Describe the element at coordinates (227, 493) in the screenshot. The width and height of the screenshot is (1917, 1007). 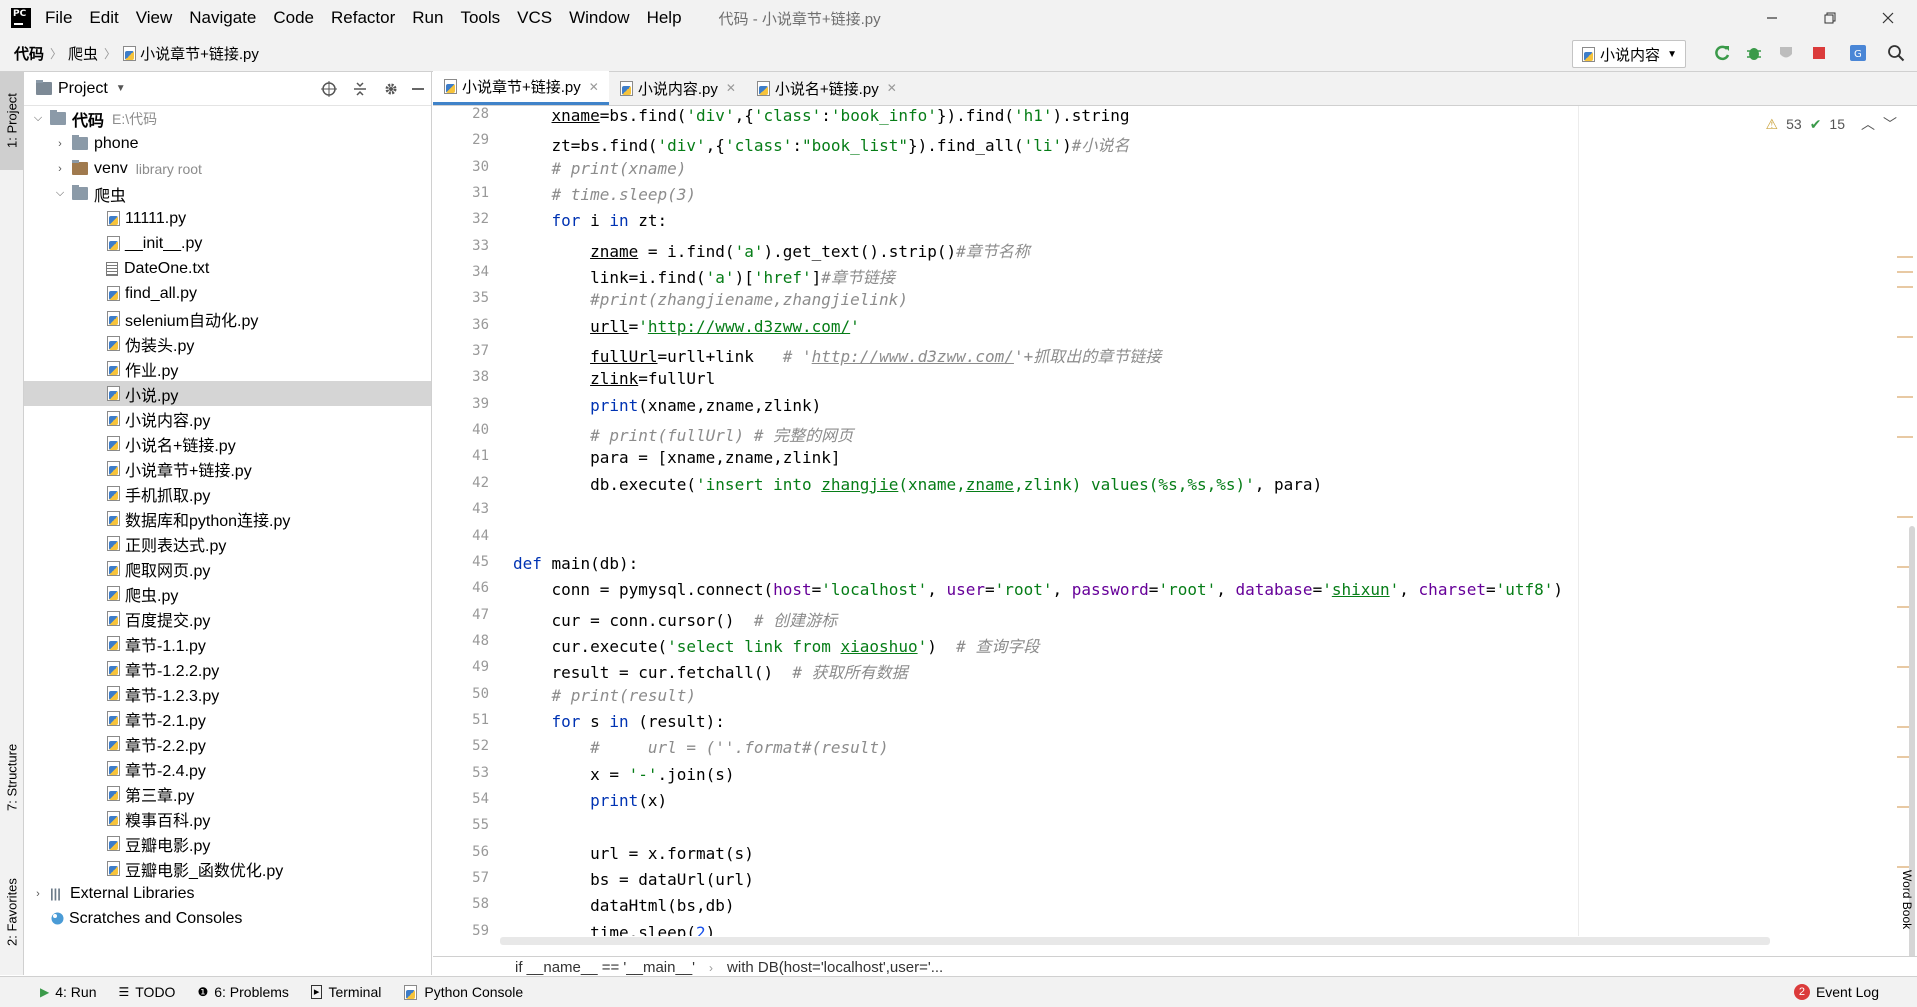
I see `tree-file: 手机抓取.py` at that location.